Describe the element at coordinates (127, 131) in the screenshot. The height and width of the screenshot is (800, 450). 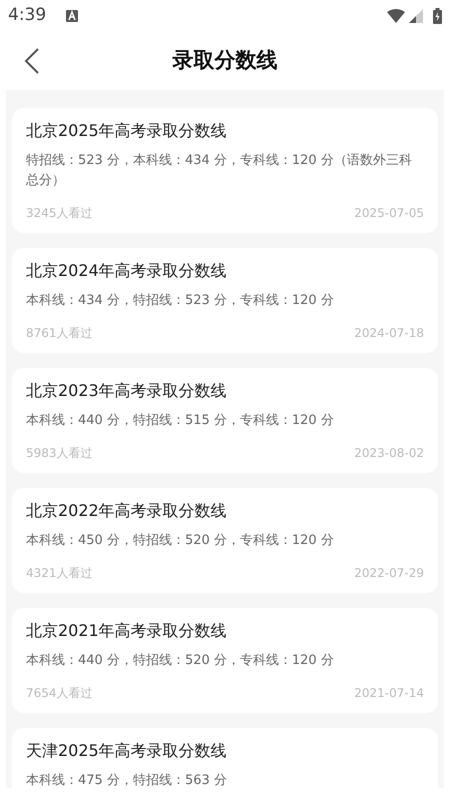
I see `card-title: 北京2025年高考录取分数线` at that location.